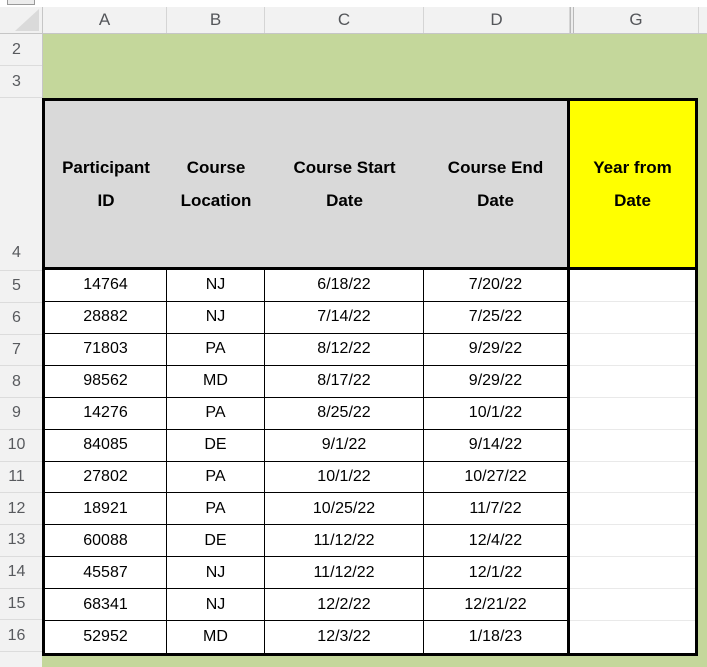 This screenshot has height=667, width=707. Describe the element at coordinates (106, 541) in the screenshot. I see `cell-participant-id: 60088` at that location.